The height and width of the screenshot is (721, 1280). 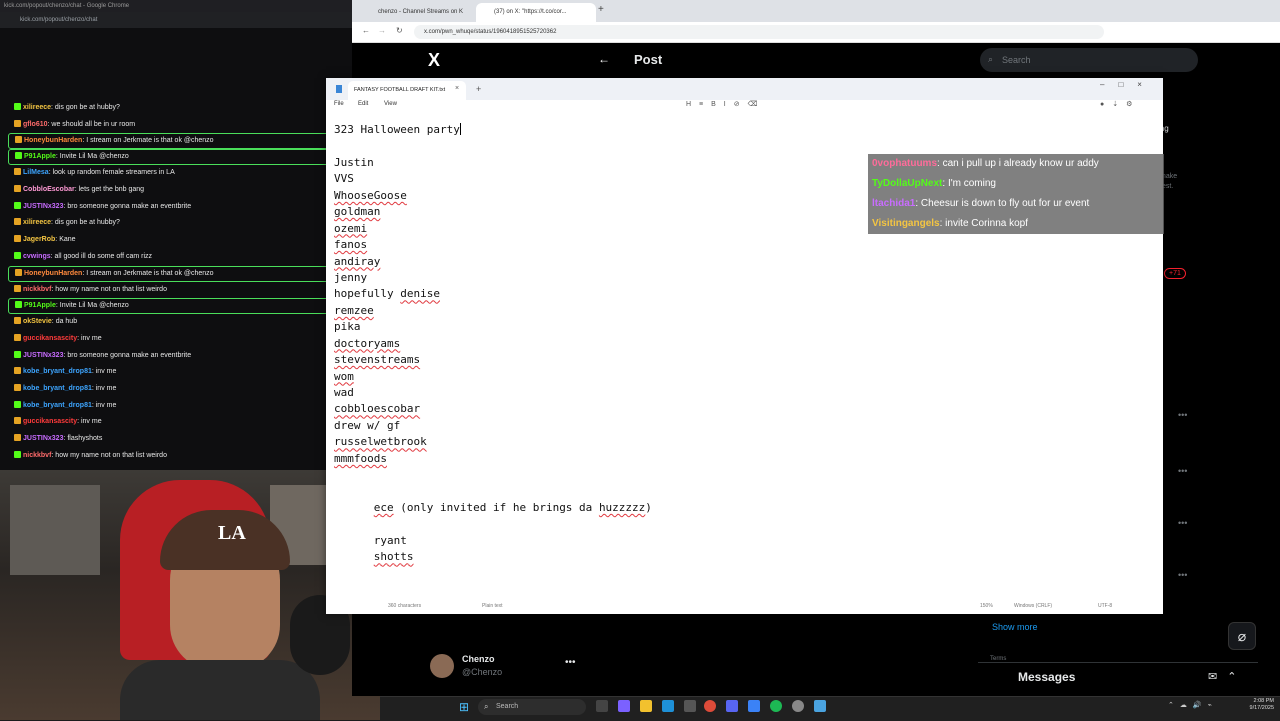 What do you see at coordinates (986, 606) in the screenshot?
I see `zoom-level: 150%` at bounding box center [986, 606].